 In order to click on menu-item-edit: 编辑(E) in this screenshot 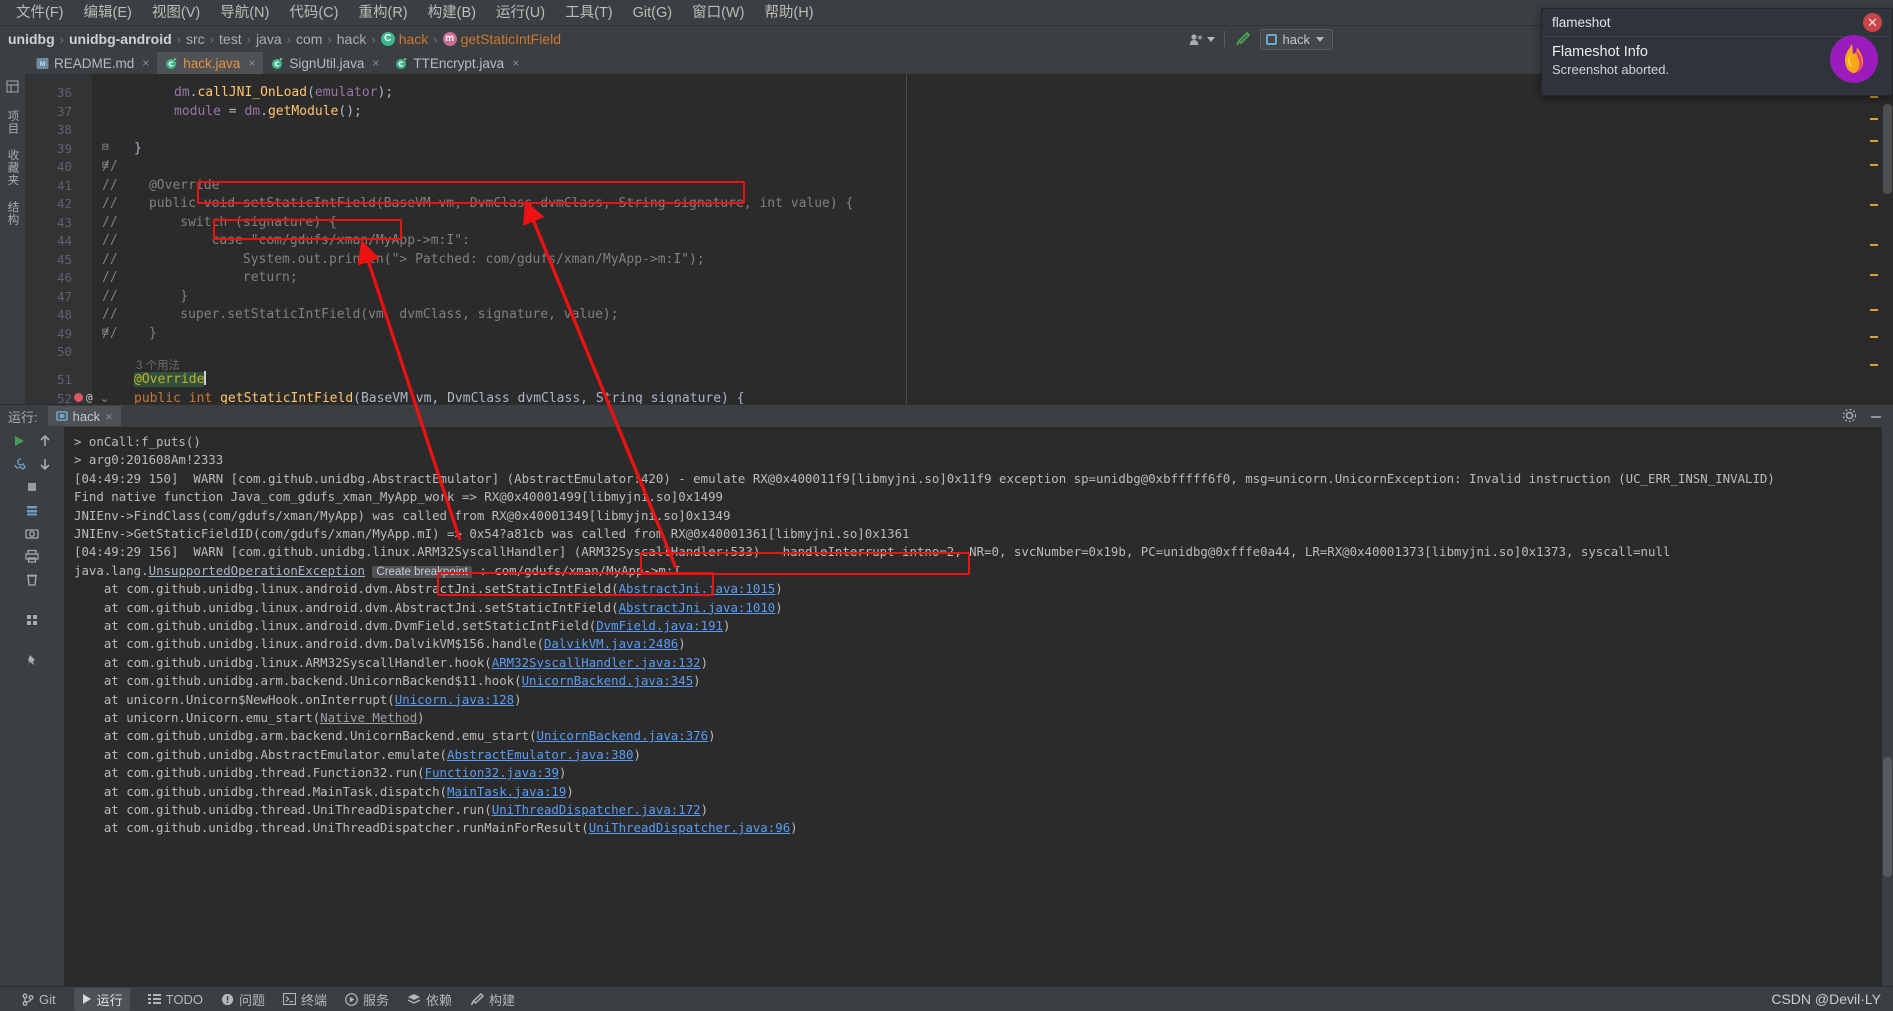, I will do `click(108, 13)`.